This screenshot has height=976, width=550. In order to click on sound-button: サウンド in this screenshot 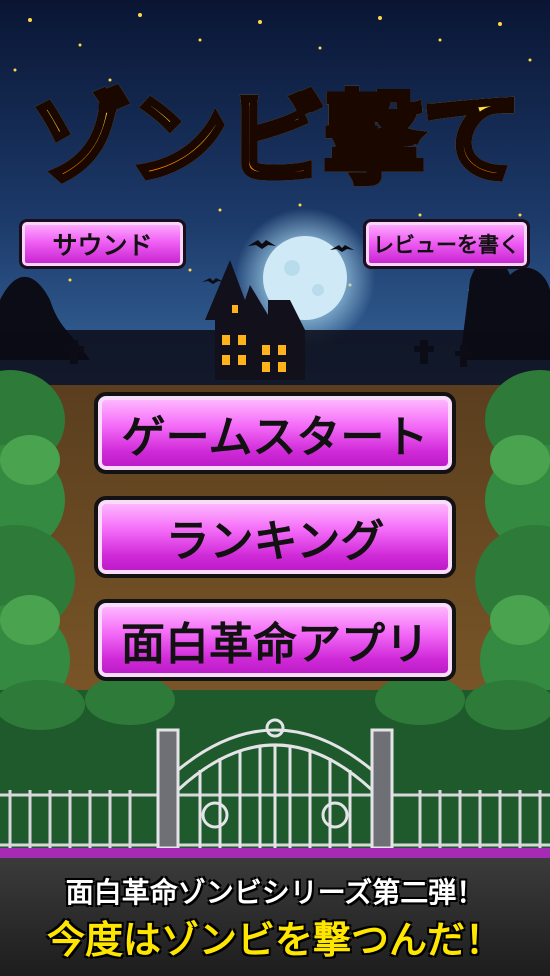, I will do `click(102, 244)`.